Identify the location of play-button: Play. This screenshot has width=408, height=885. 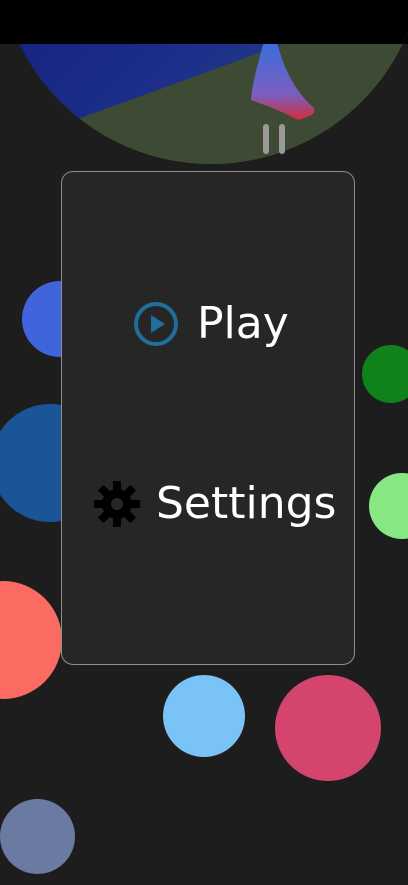
(210, 324).